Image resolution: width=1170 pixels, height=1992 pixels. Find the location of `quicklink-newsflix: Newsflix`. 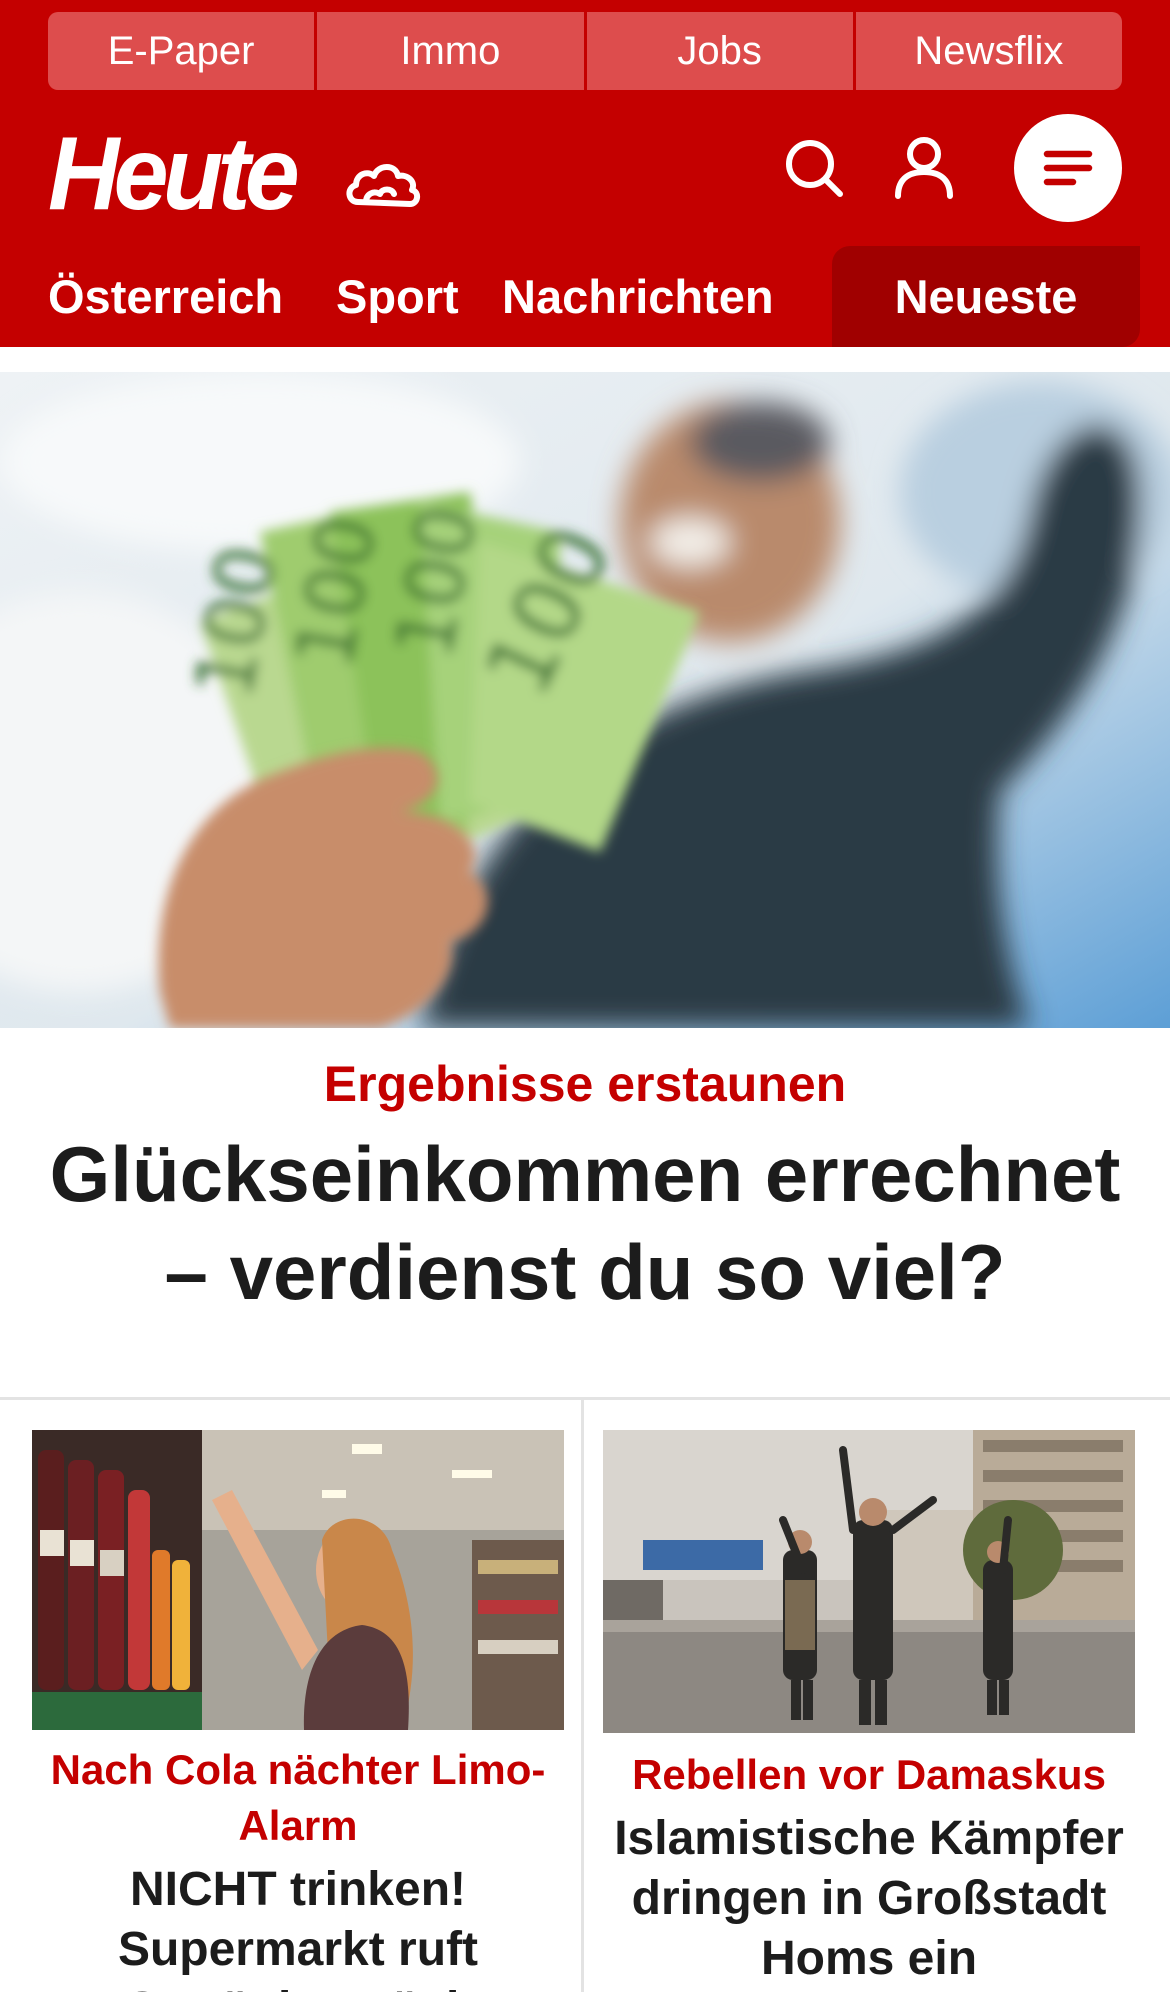

quicklink-newsflix: Newsflix is located at coordinates (987, 51).